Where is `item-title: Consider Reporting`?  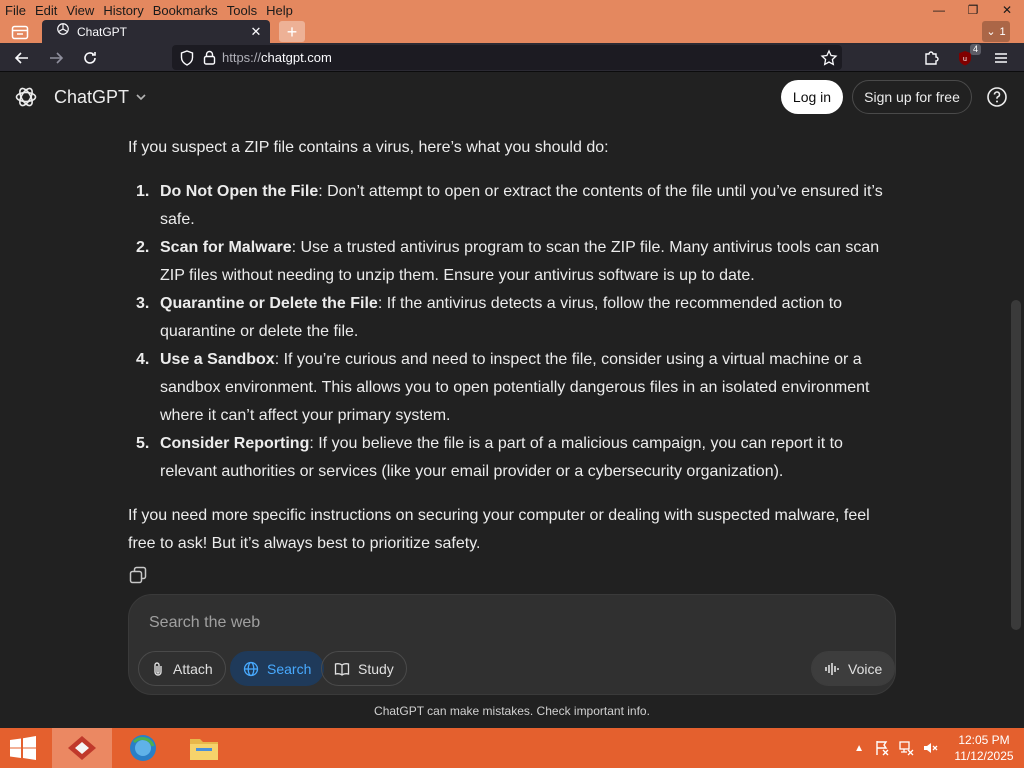
item-title: Consider Reporting is located at coordinates (235, 443).